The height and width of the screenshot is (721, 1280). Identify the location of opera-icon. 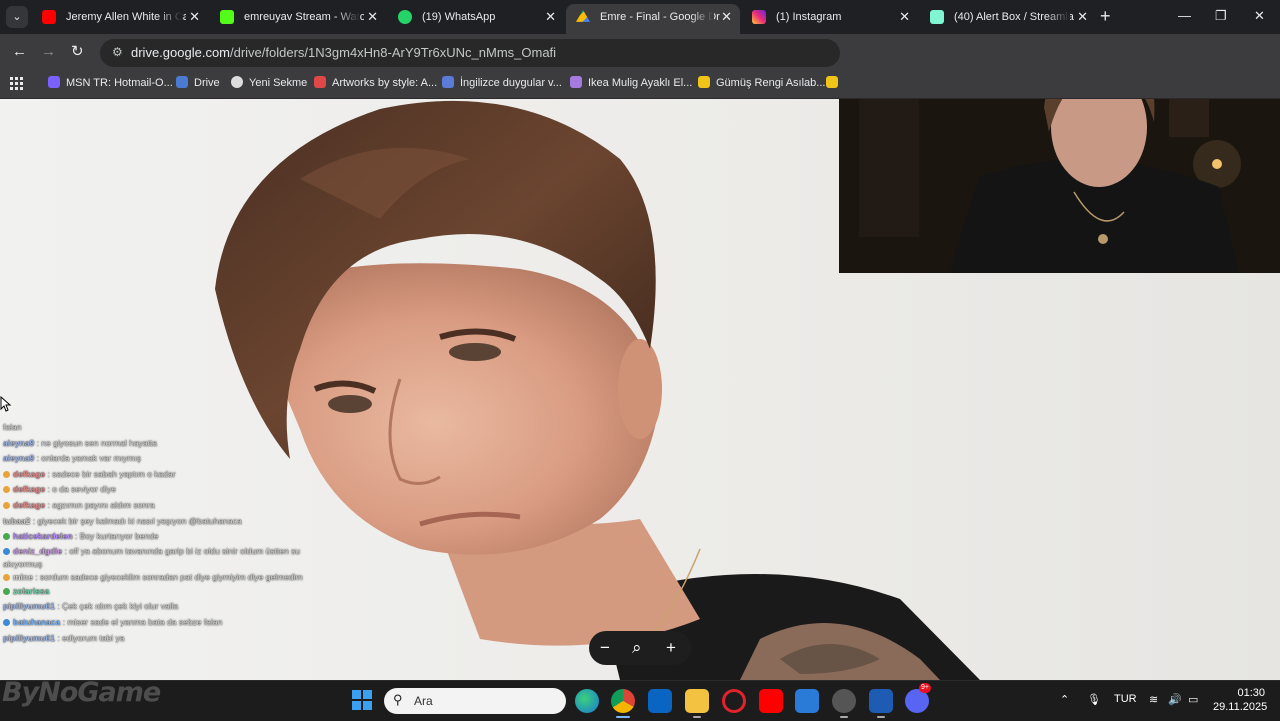
(734, 701).